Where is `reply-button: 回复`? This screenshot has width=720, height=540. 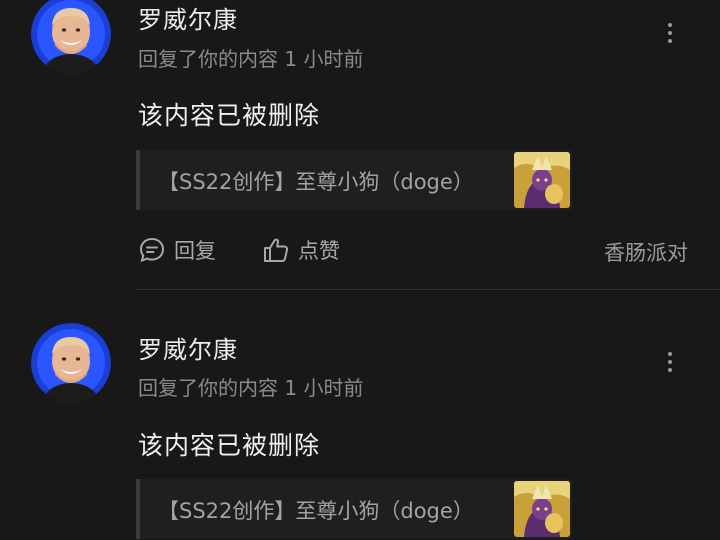
reply-button: 回复 is located at coordinates (177, 250).